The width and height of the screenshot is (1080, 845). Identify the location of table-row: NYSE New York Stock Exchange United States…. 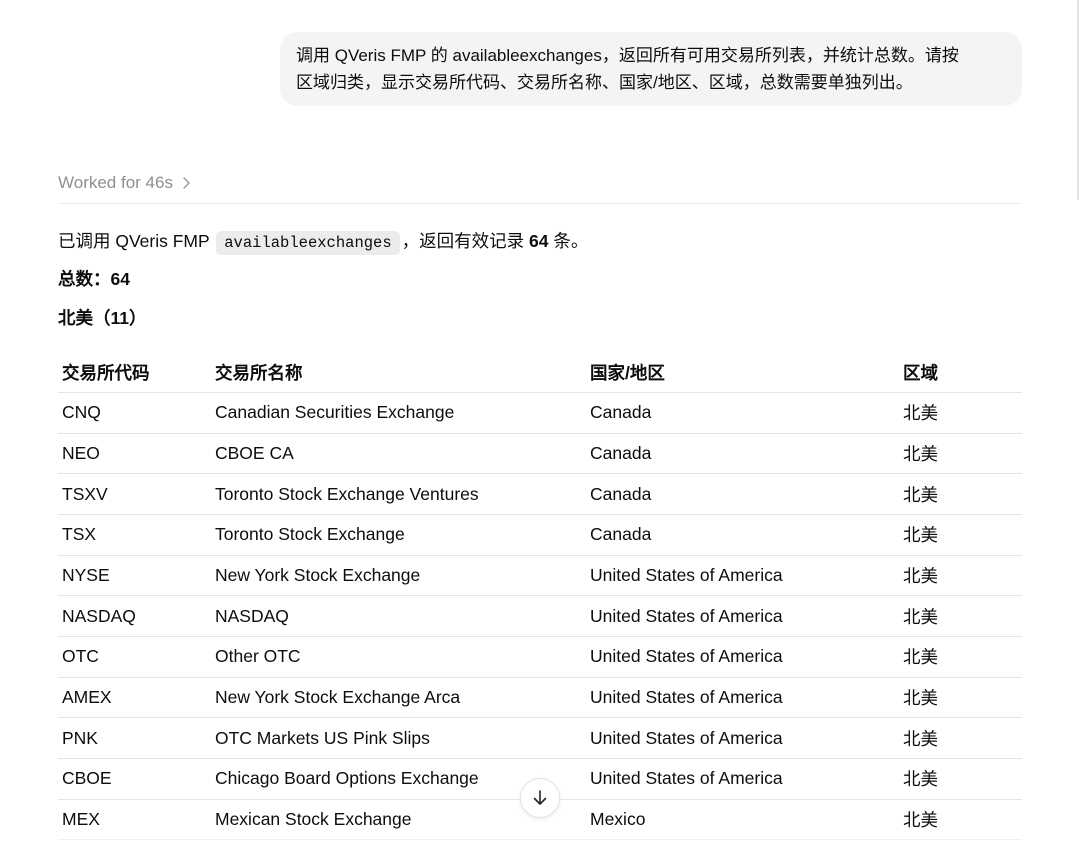
(540, 576).